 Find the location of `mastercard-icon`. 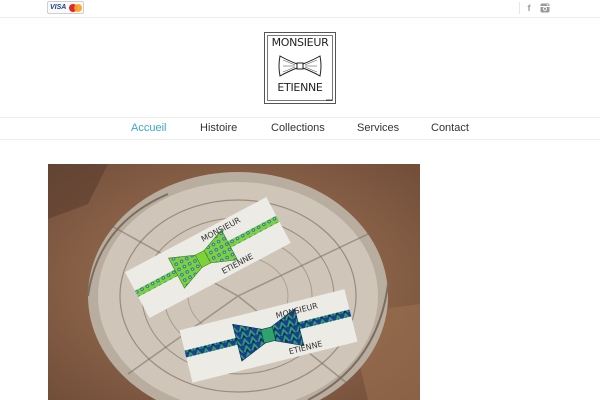

mastercard-icon is located at coordinates (76, 7).